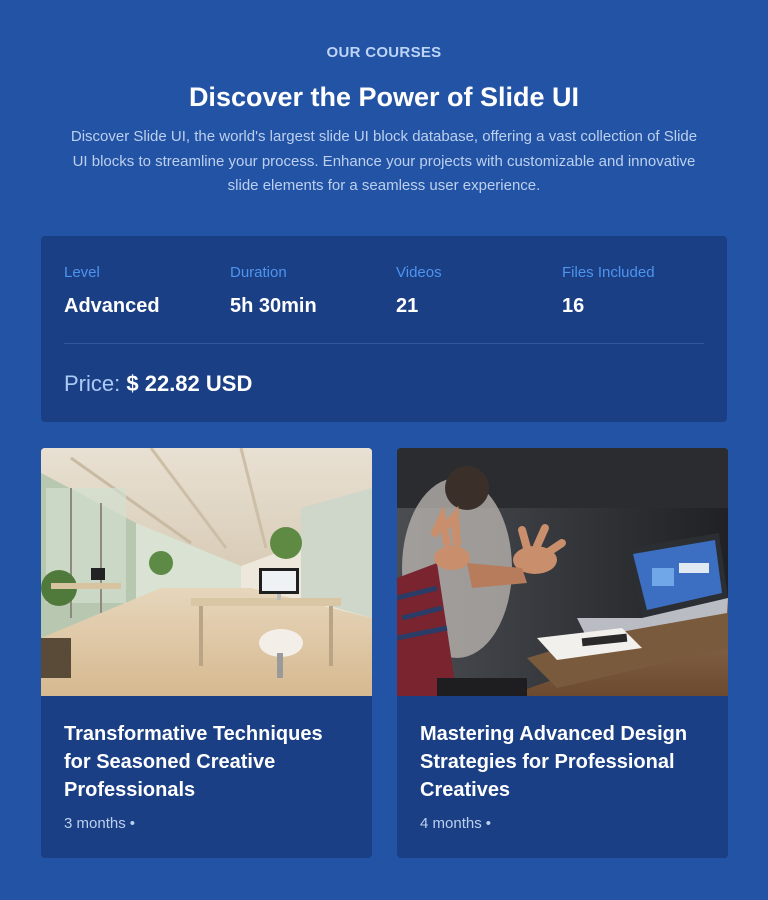 The height and width of the screenshot is (900, 768). What do you see at coordinates (642, 291) in the screenshot?
I see `stat-files: Files Included 16` at bounding box center [642, 291].